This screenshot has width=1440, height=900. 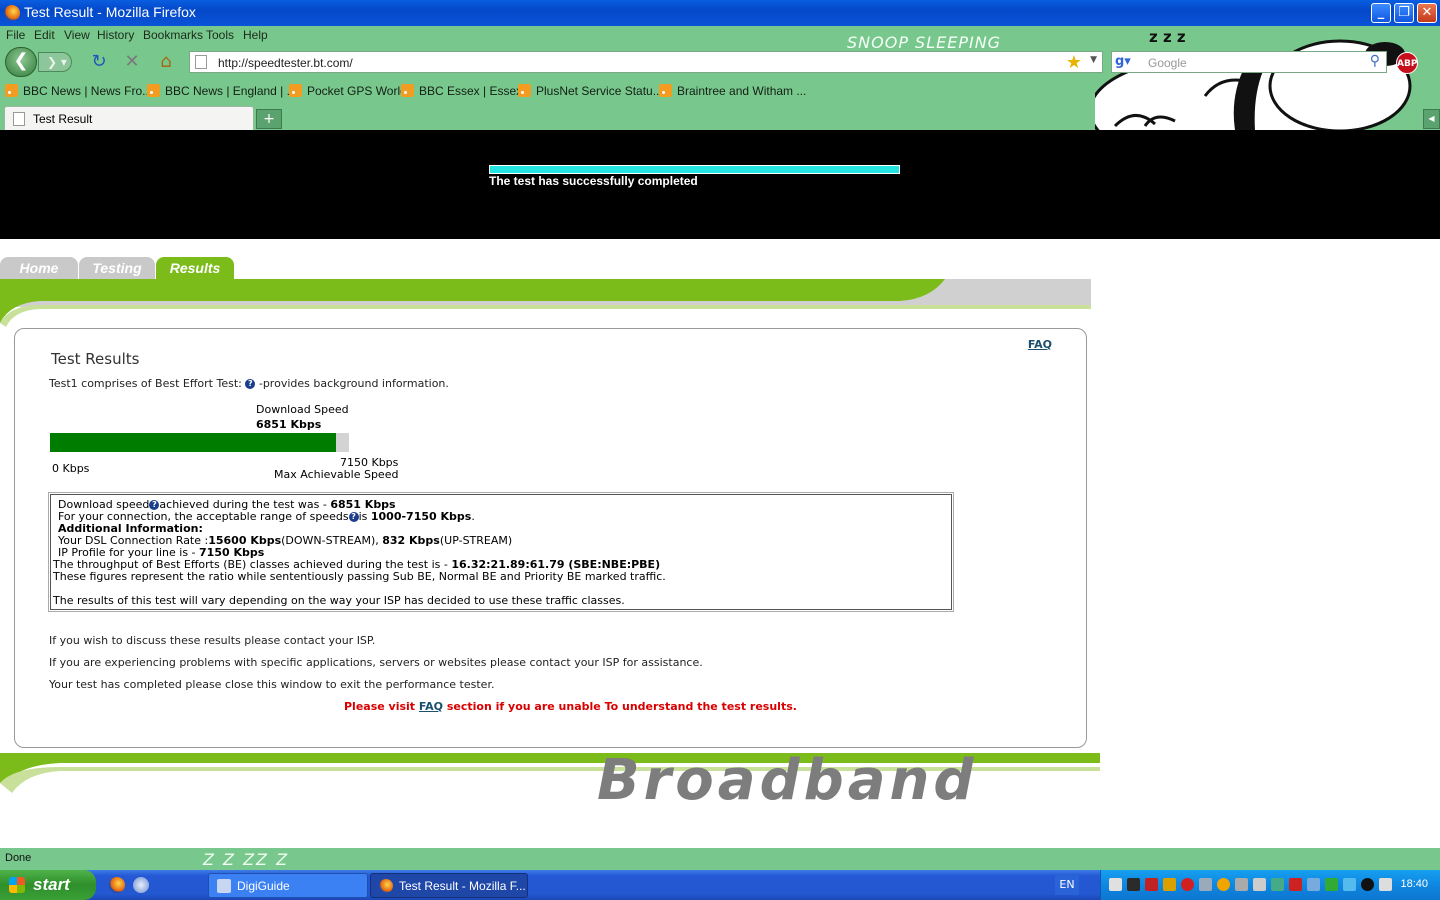 What do you see at coordinates (193, 442) in the screenshot?
I see `speed-gauge-fill` at bounding box center [193, 442].